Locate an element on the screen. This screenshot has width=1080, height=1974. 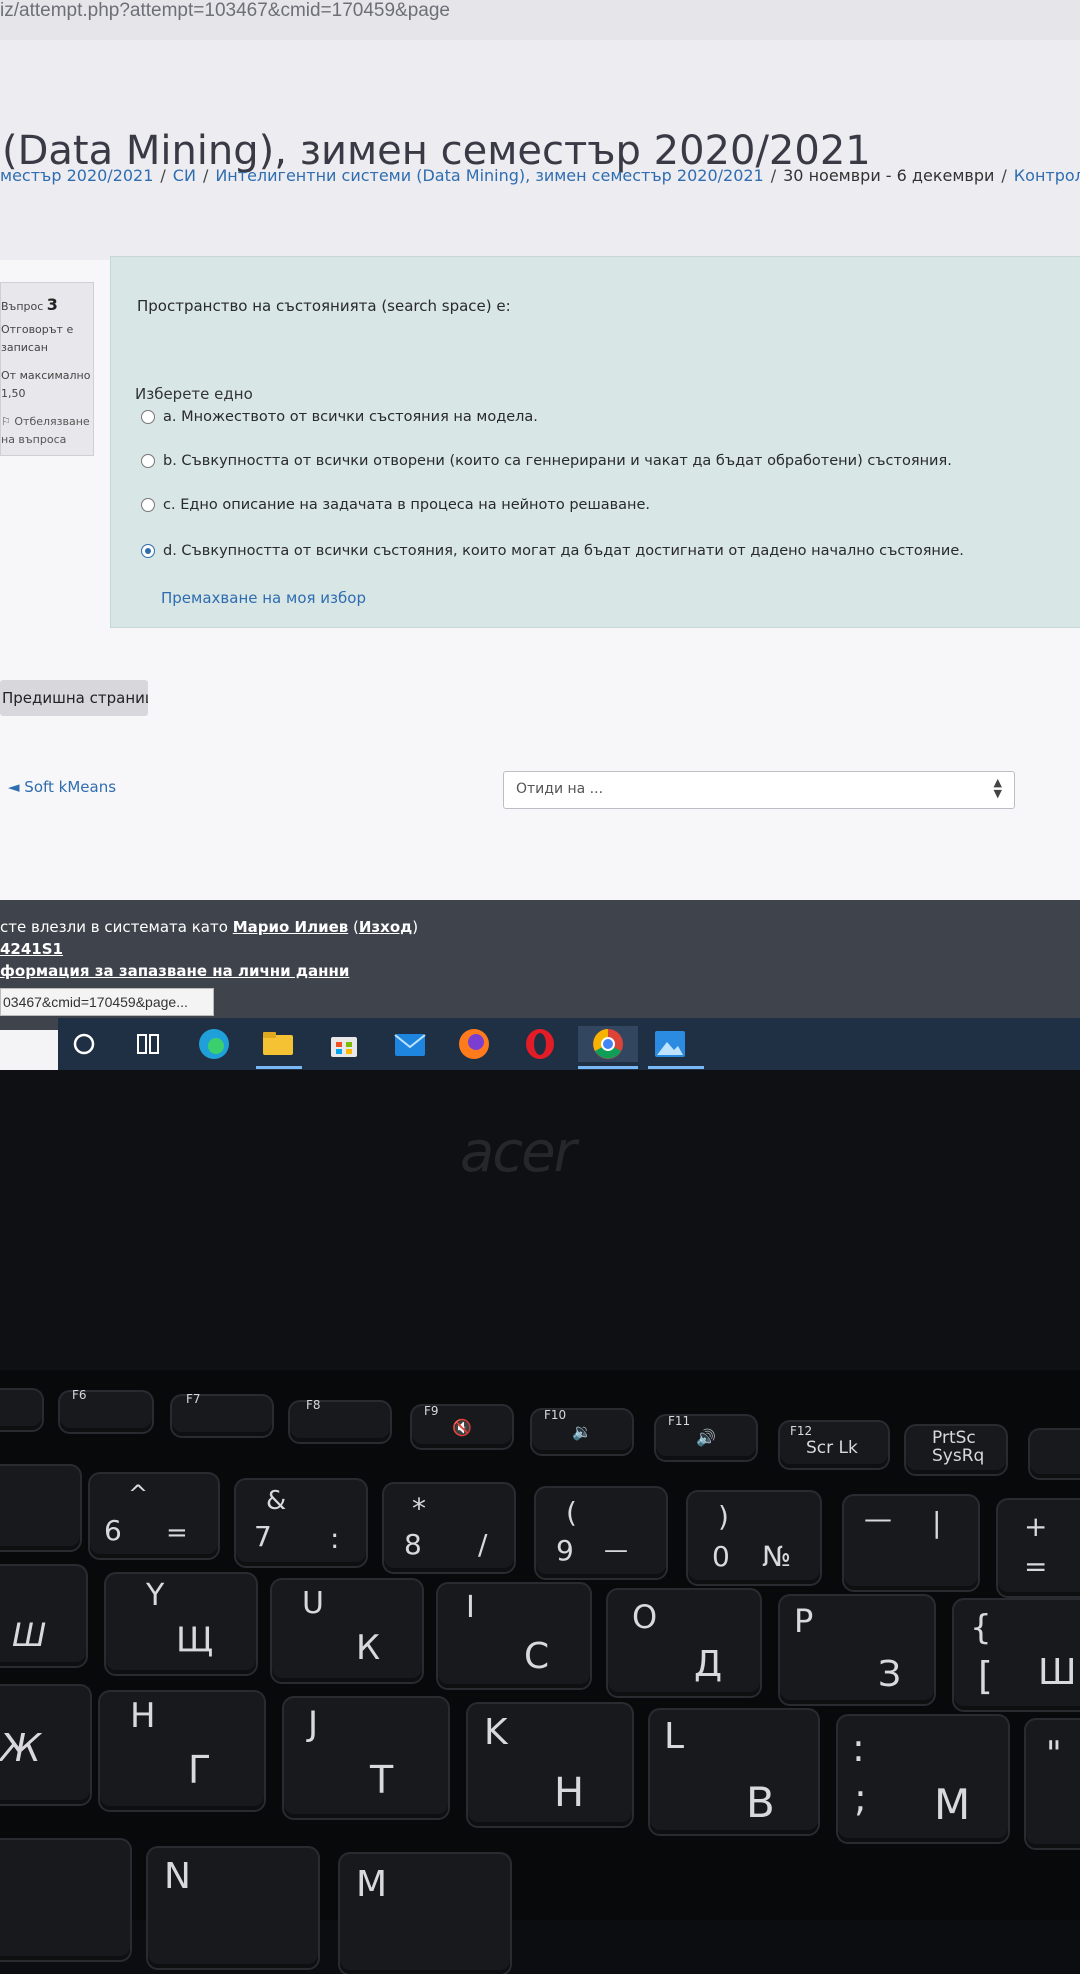
key-l: LВ is located at coordinates (734, 1772).